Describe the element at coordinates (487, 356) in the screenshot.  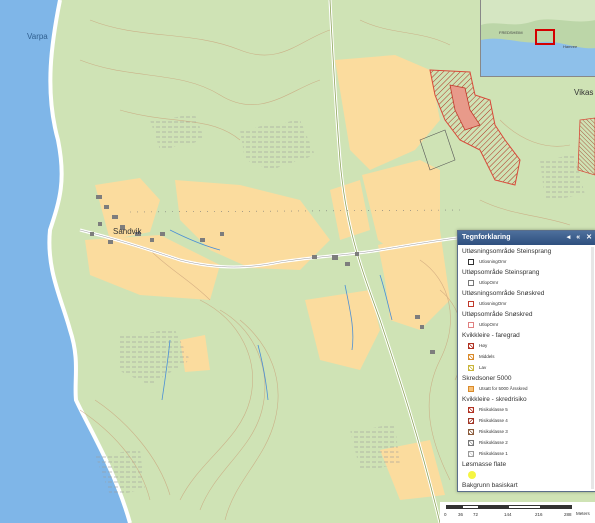
I see `legend-item-label: Middels` at that location.